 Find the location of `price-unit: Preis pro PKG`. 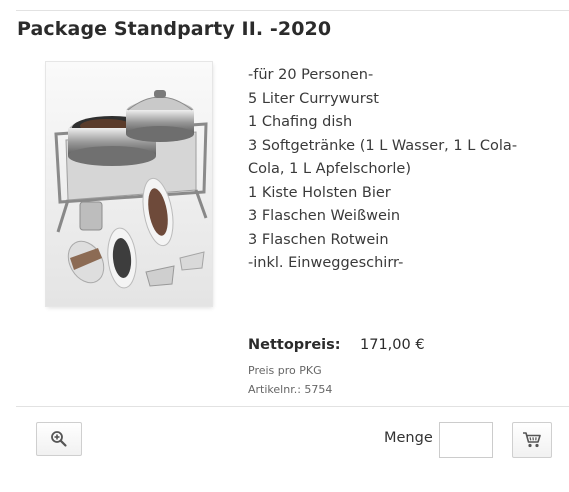

price-unit: Preis pro PKG is located at coordinates (285, 370).